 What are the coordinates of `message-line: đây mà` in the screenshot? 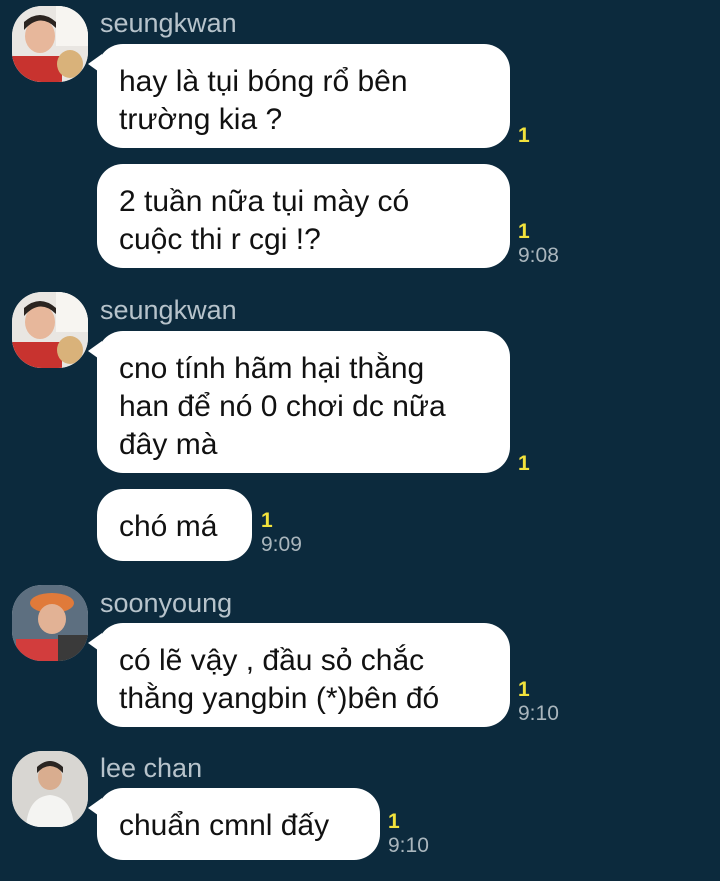 It's located at (168, 444).